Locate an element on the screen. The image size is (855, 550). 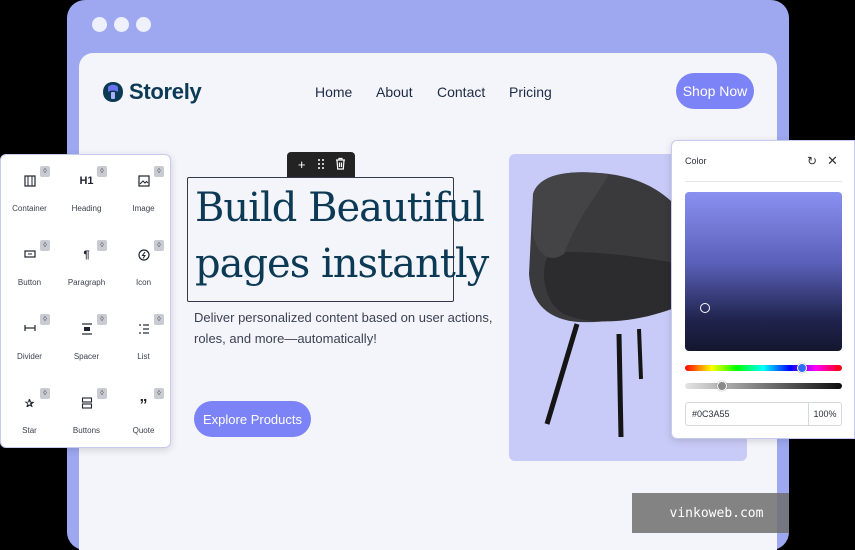
watermark: vinkoweb.com is located at coordinates (710, 513).